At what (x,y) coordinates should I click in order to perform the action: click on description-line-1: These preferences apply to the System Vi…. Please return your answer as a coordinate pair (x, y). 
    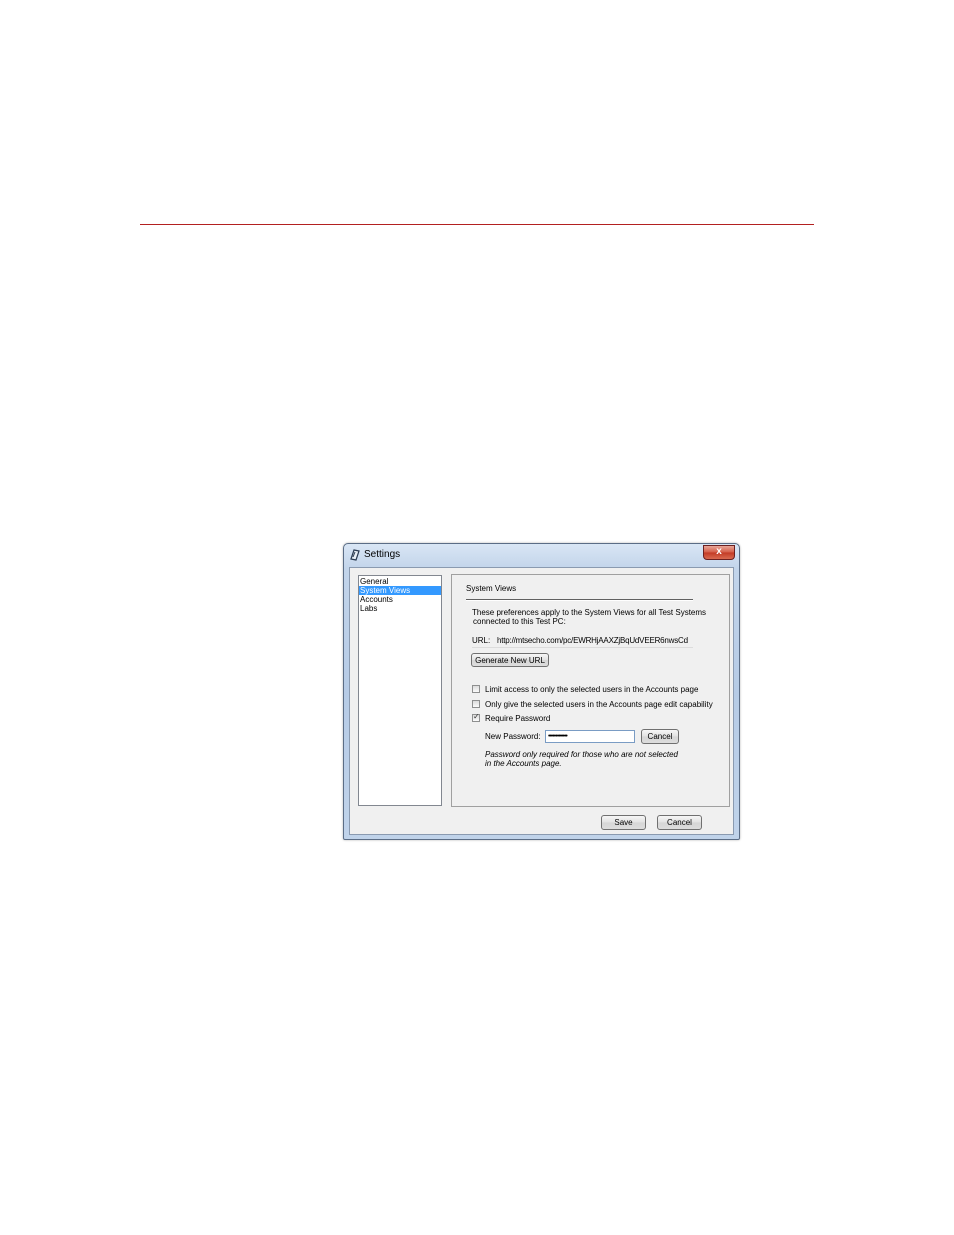
    Looking at the image, I should click on (589, 612).